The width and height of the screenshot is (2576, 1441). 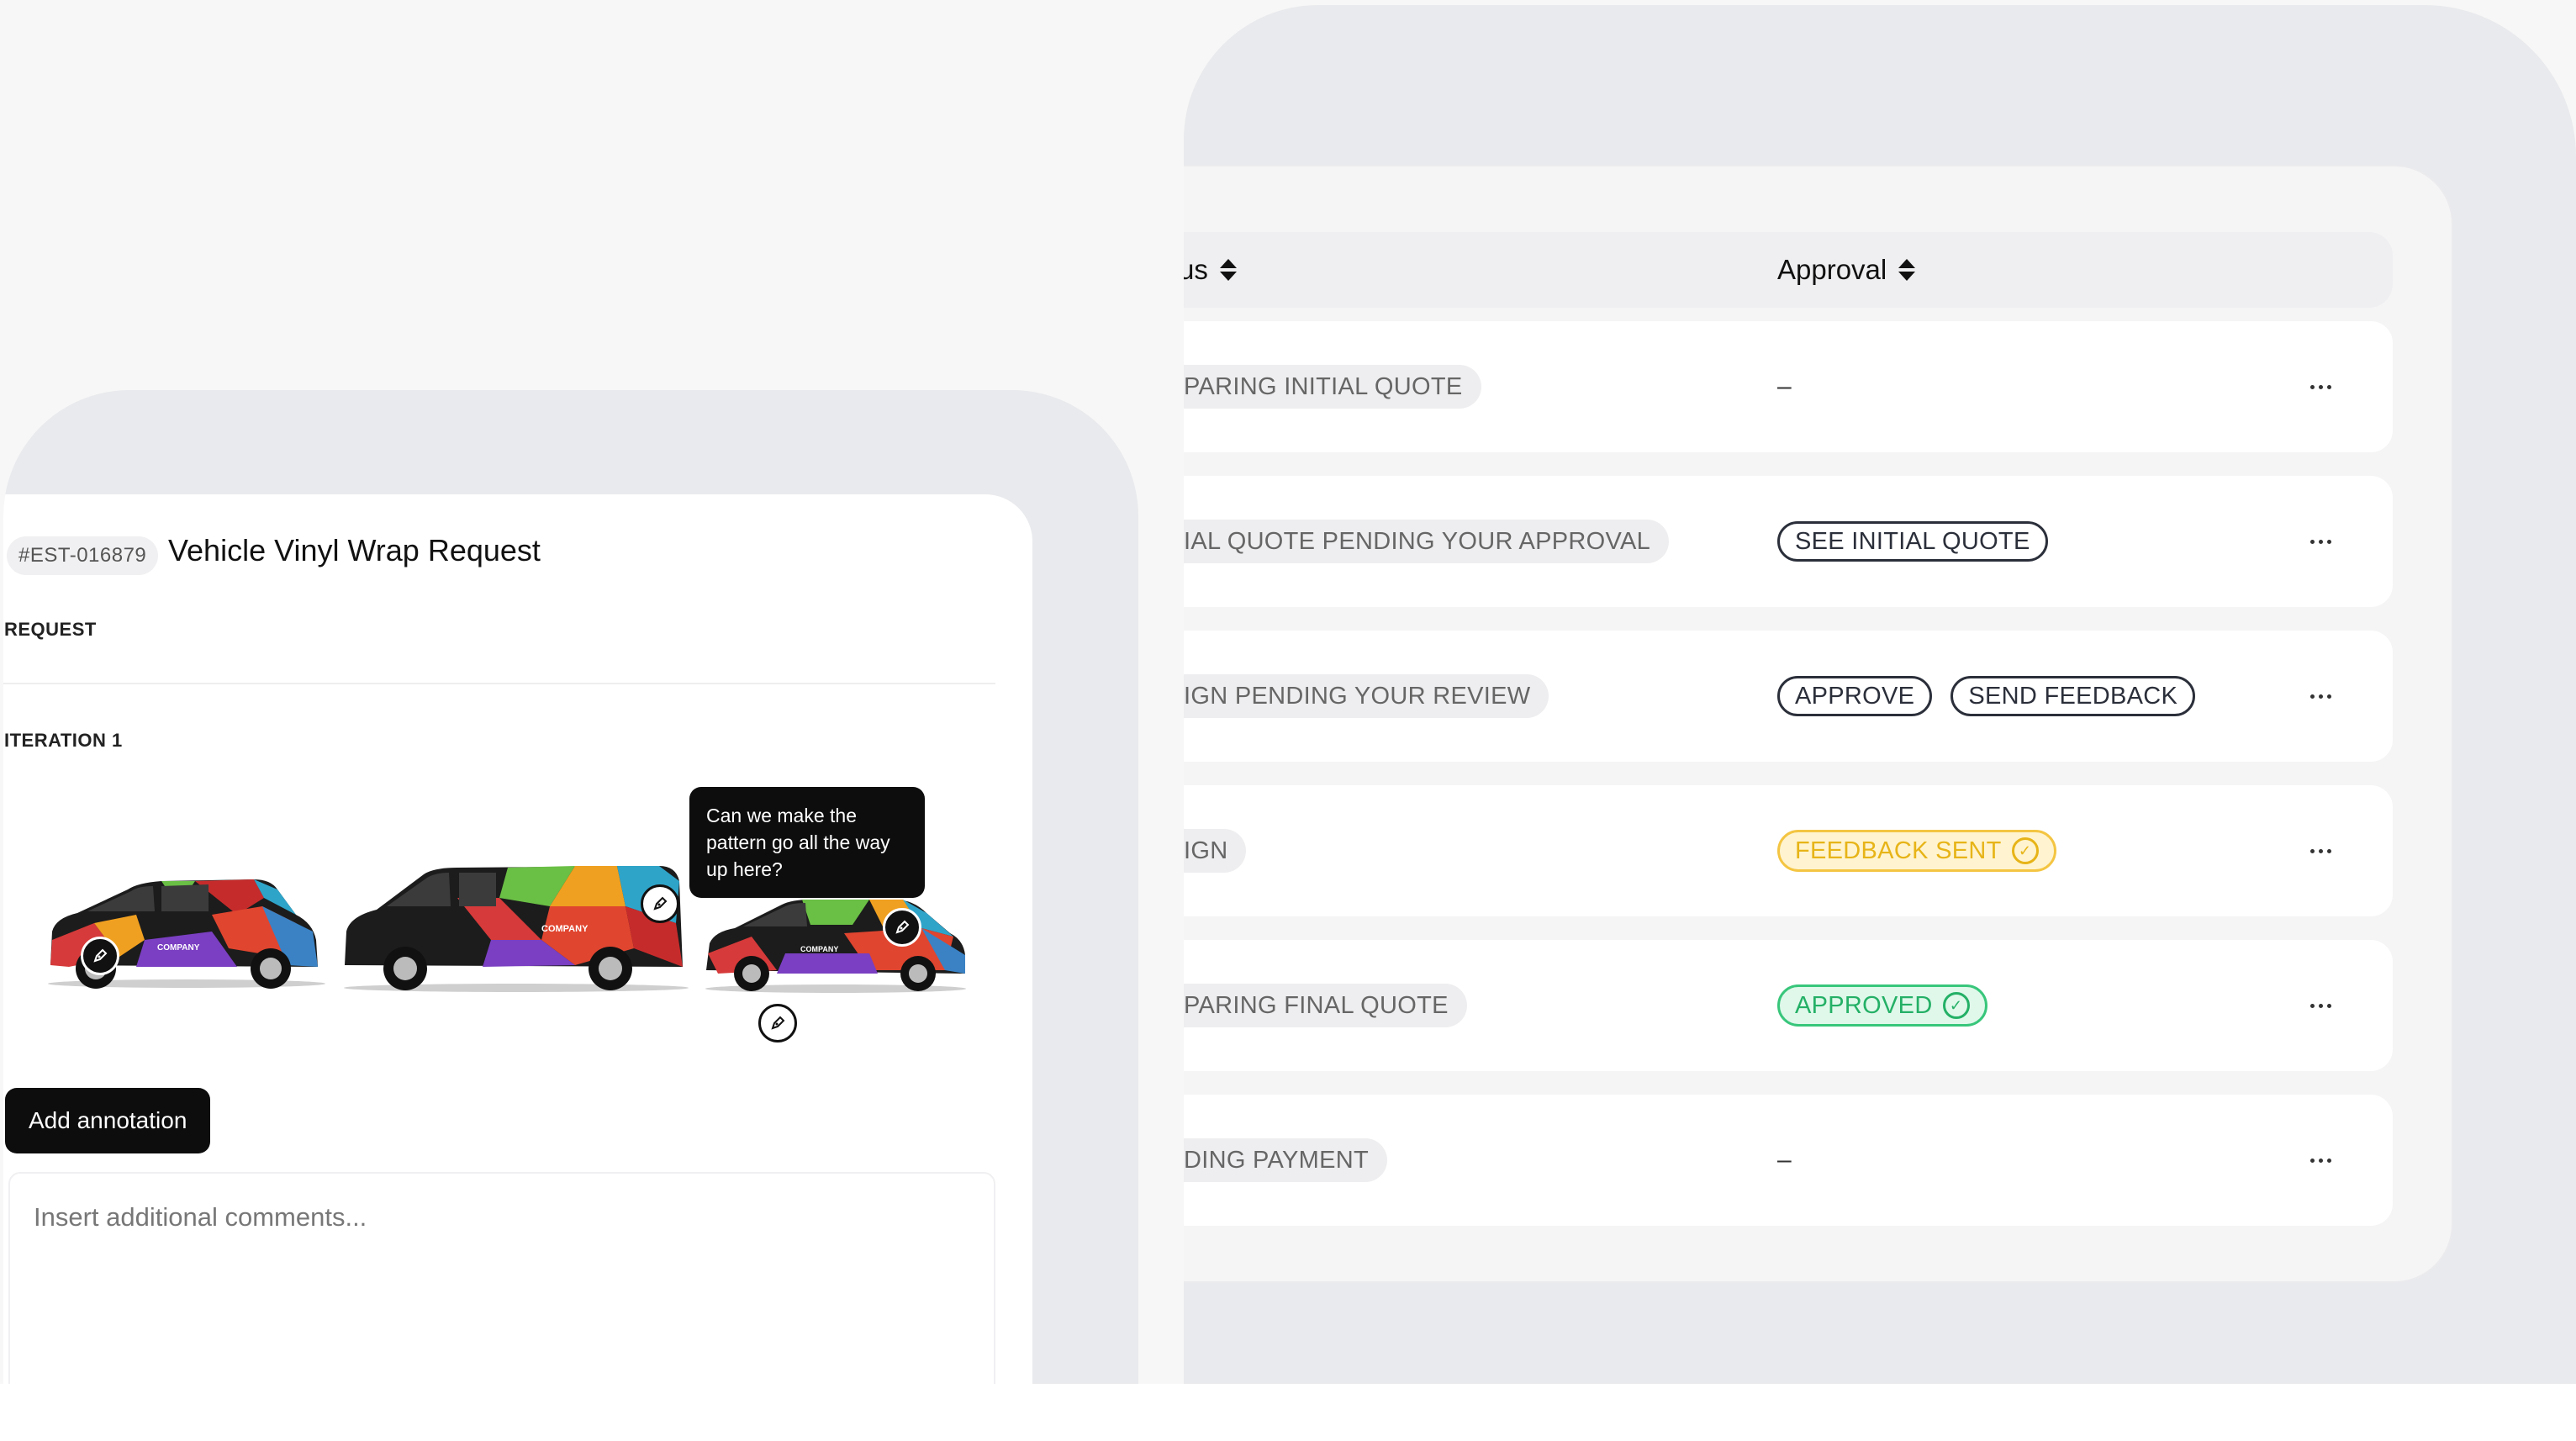 I want to click on add-annotation-button: Add annotation, so click(x=108, y=1120).